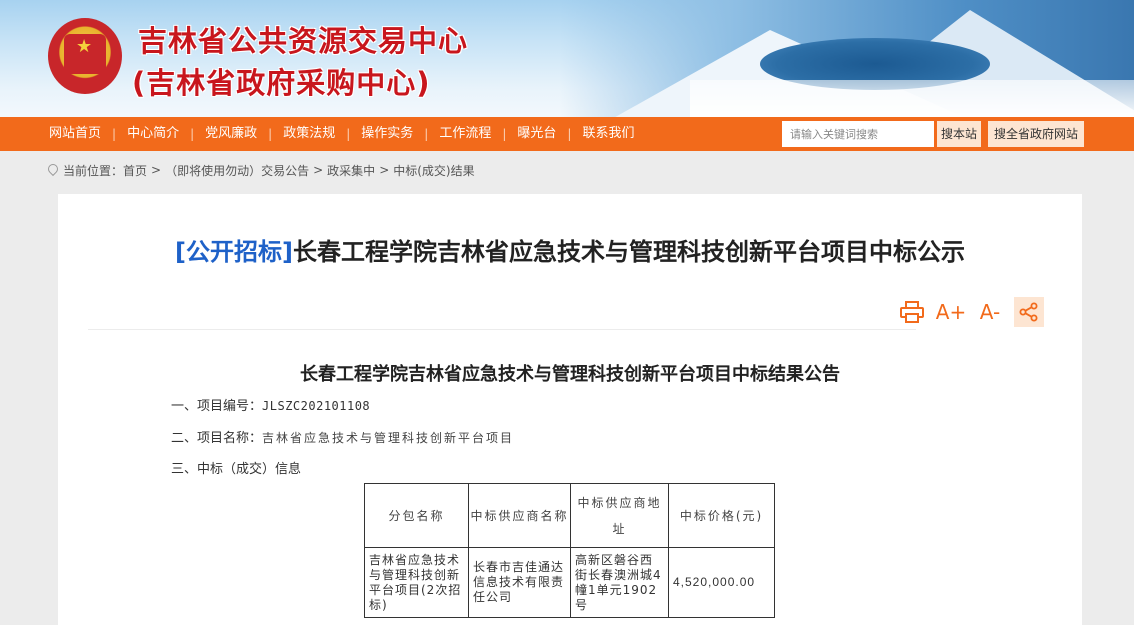 This screenshot has width=1134, height=625. What do you see at coordinates (519, 515) in the screenshot?
I see `table-header-cell: 中标供应商名称` at bounding box center [519, 515].